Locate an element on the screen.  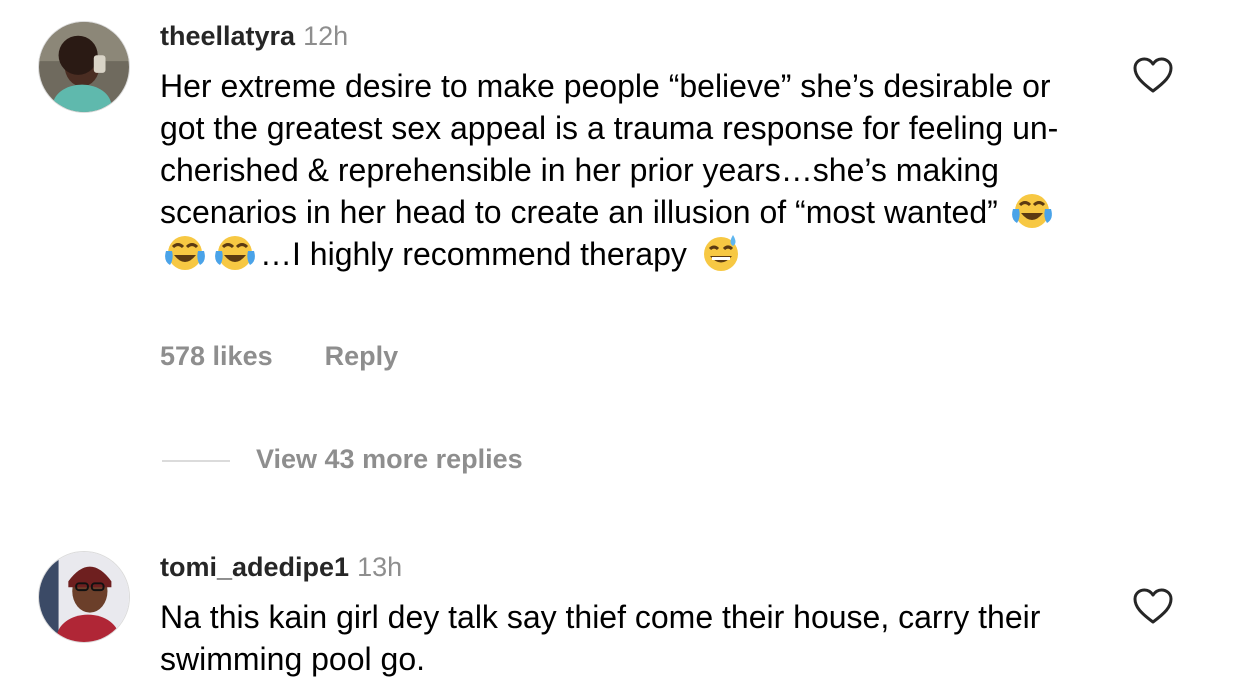
comment-header: theellatyra 12h is located at coordinates (254, 36).